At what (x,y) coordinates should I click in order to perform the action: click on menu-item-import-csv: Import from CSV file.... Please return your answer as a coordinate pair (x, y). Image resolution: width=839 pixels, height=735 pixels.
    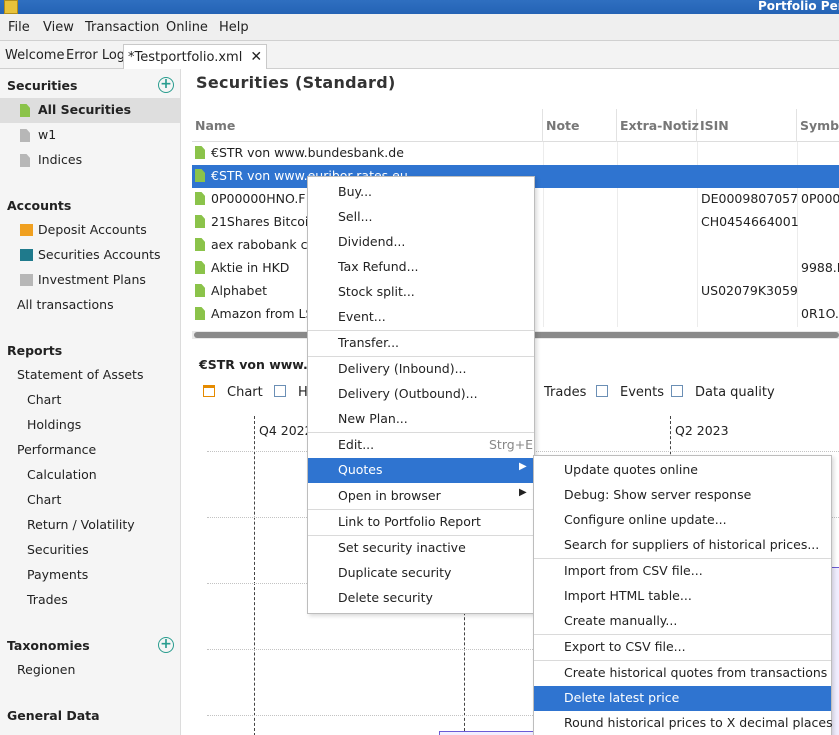
    Looking at the image, I should click on (682, 571).